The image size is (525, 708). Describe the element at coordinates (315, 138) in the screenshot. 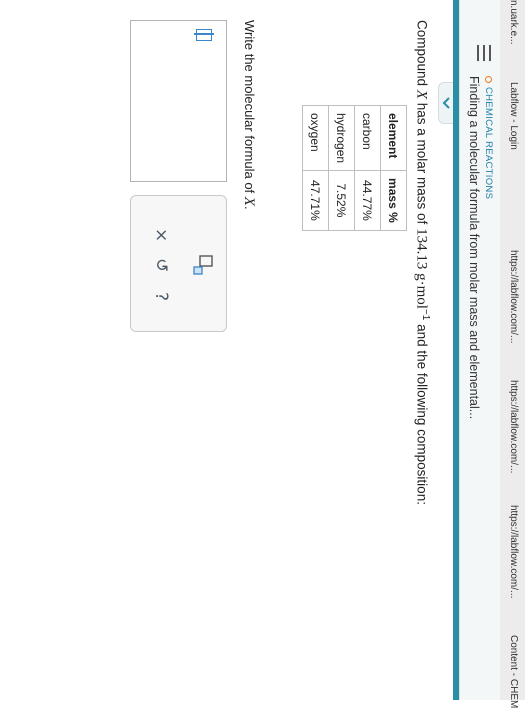

I see `element-cell: oxygen` at that location.